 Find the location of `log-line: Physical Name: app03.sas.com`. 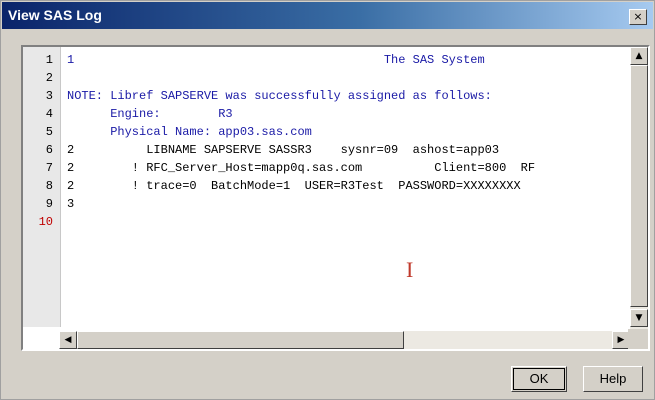

log-line: Physical Name: app03.sas.com is located at coordinates (189, 132).